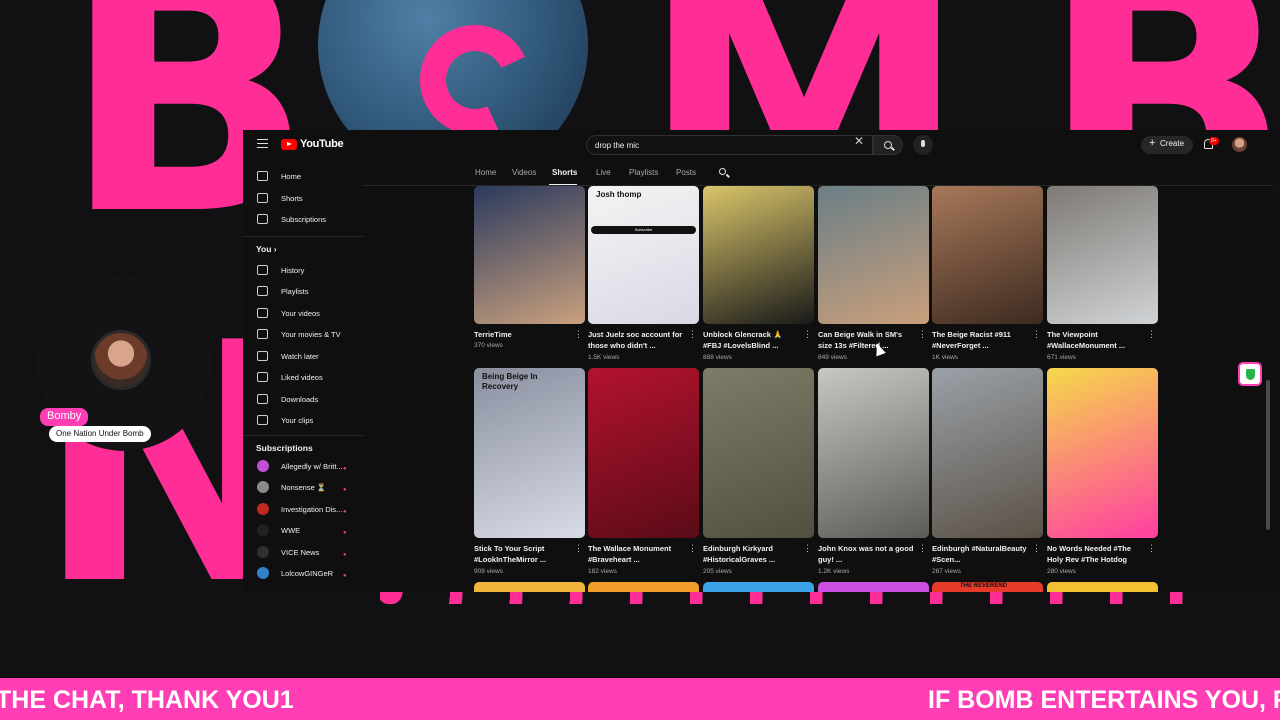 The width and height of the screenshot is (1280, 720). Describe the element at coordinates (729, 145) in the screenshot. I see `search-input: drop the mic` at that location.